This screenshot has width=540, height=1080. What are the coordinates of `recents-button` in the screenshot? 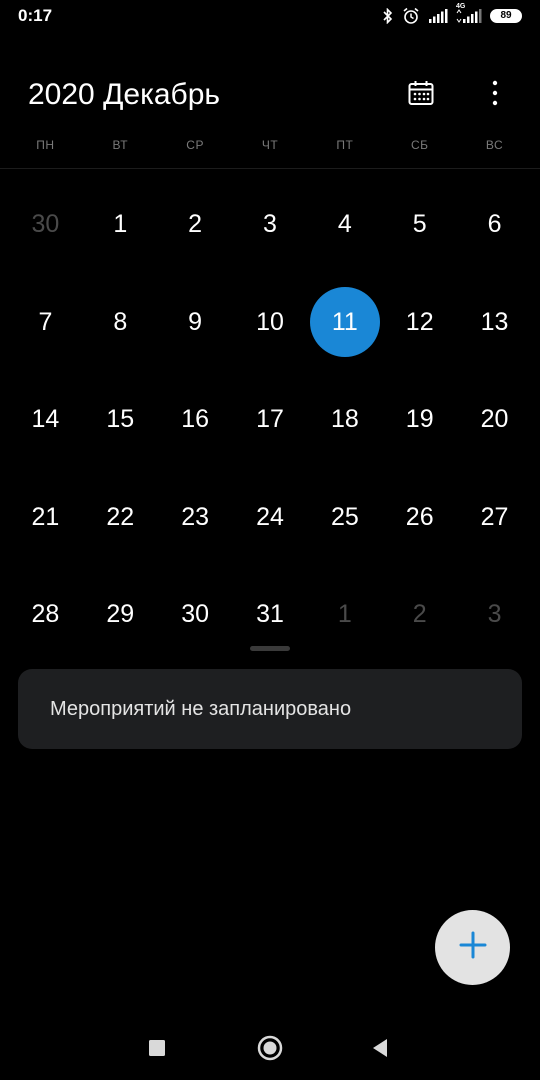 It's located at (157, 1050).